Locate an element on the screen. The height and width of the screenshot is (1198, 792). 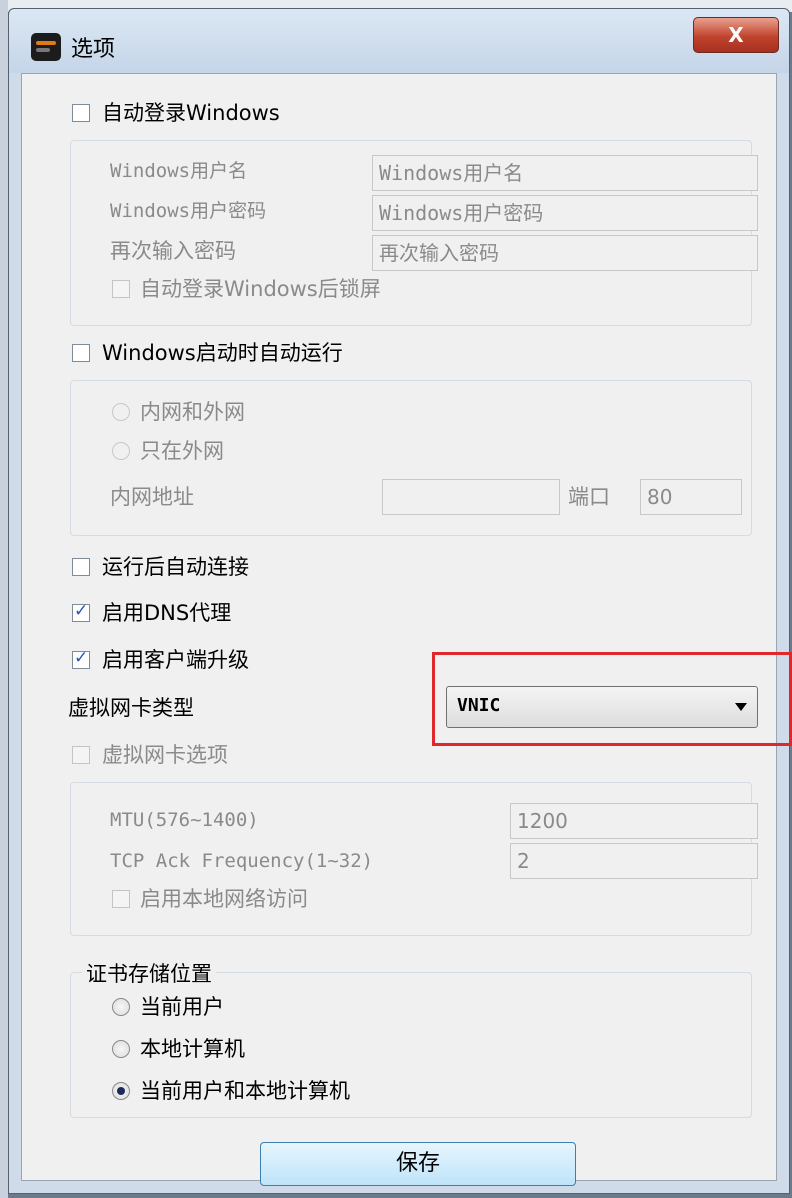
password-label: Windows用户密码 is located at coordinates (188, 211).